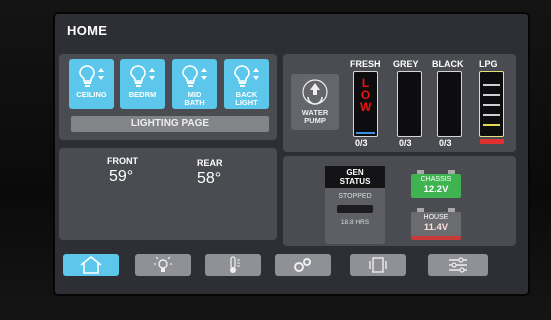 The height and width of the screenshot is (320, 551). What do you see at coordinates (122, 161) in the screenshot?
I see `front-temp-label: FRONT` at bounding box center [122, 161].